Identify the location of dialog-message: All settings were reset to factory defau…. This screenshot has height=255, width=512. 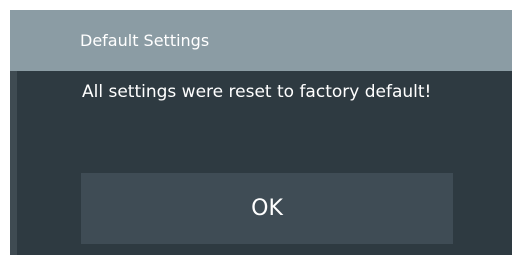
(257, 92).